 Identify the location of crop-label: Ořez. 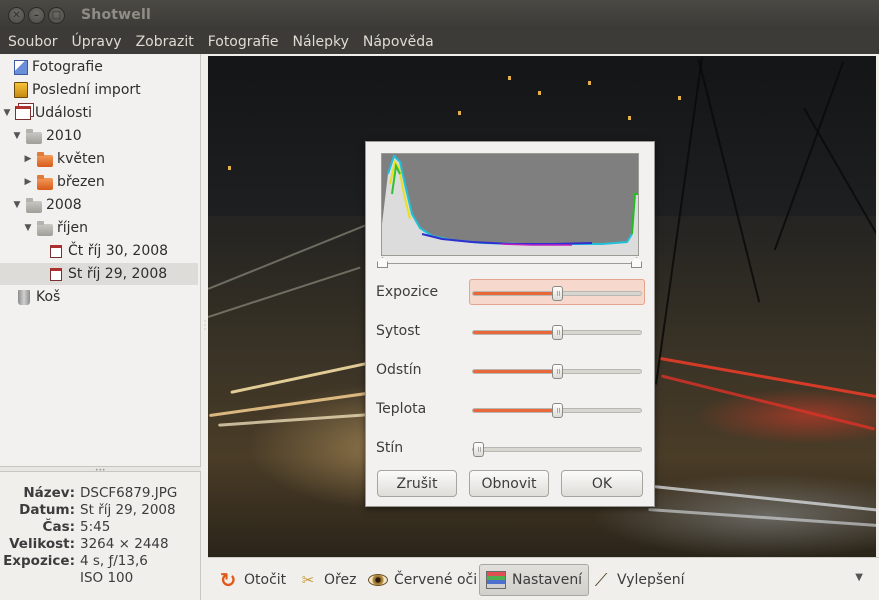
(340, 580).